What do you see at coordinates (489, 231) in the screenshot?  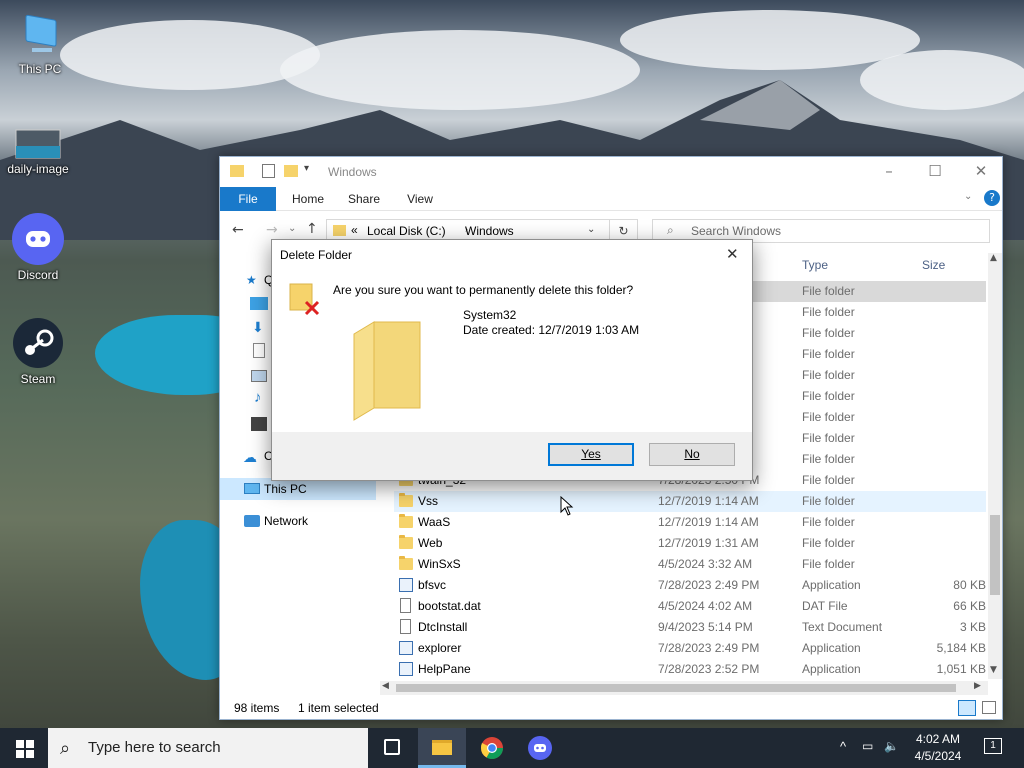 I see `breadcrumb-windows: Windows` at bounding box center [489, 231].